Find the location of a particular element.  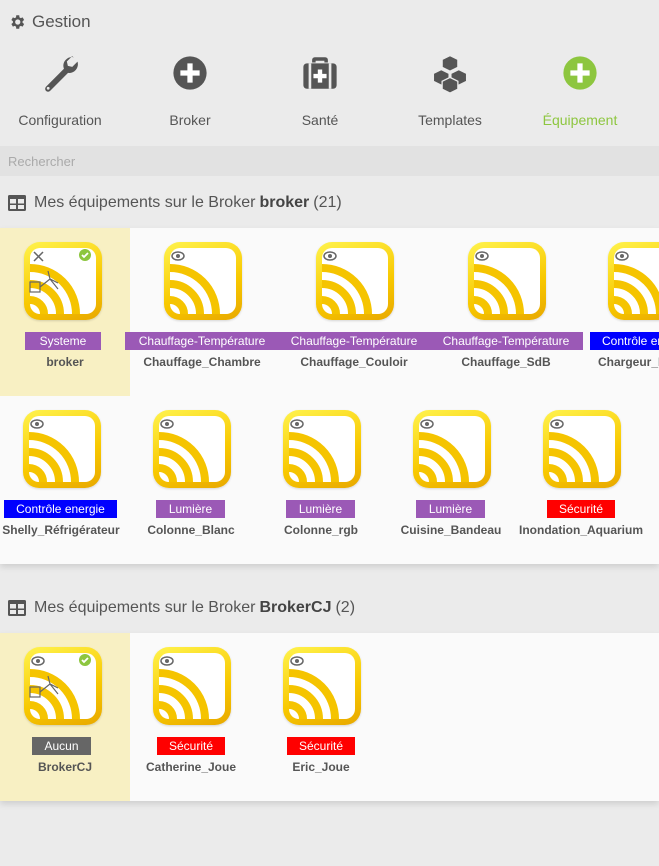

sante-button: Santé is located at coordinates (320, 89).